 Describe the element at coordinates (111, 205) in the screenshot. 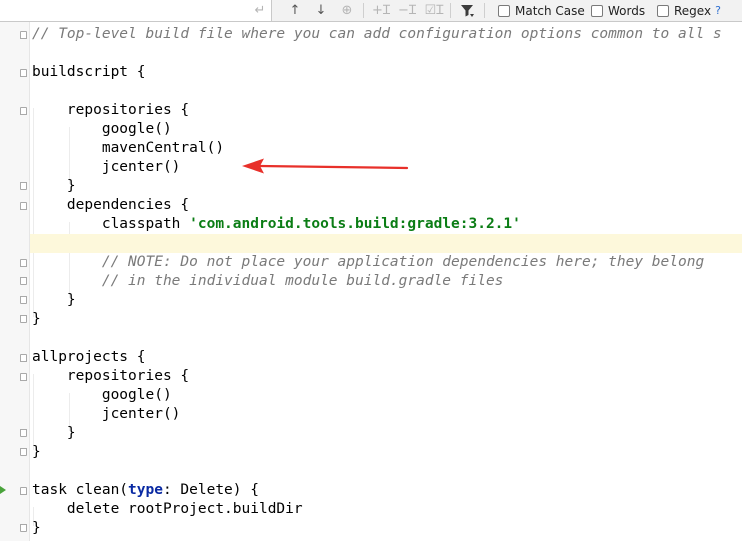

I see `code-text: dependencies {` at that location.